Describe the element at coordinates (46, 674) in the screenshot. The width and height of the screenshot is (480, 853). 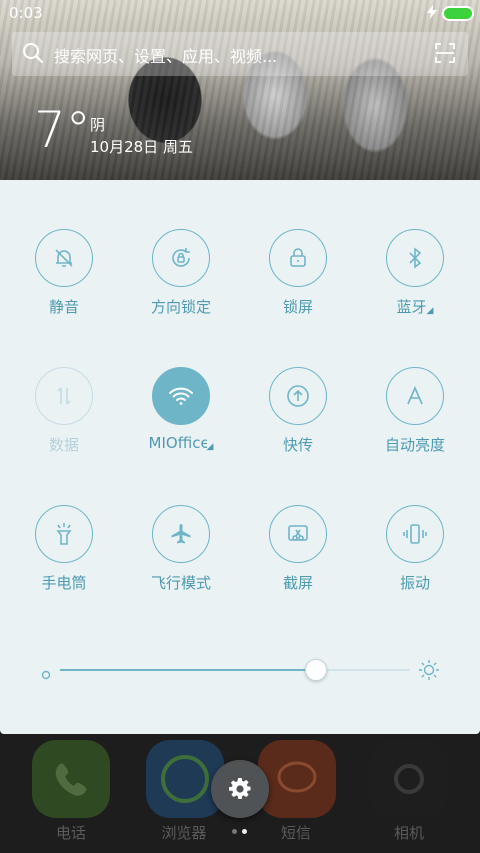
I see `brightness-low-icon` at that location.